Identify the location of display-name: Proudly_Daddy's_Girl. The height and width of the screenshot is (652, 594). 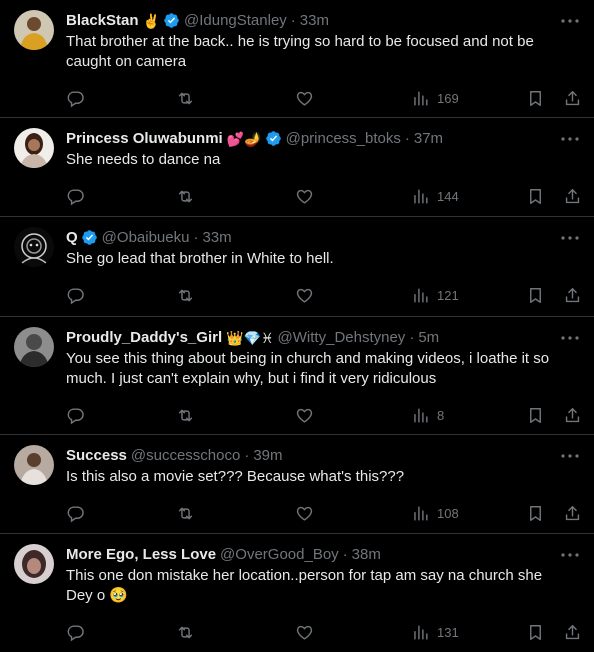
(144, 337).